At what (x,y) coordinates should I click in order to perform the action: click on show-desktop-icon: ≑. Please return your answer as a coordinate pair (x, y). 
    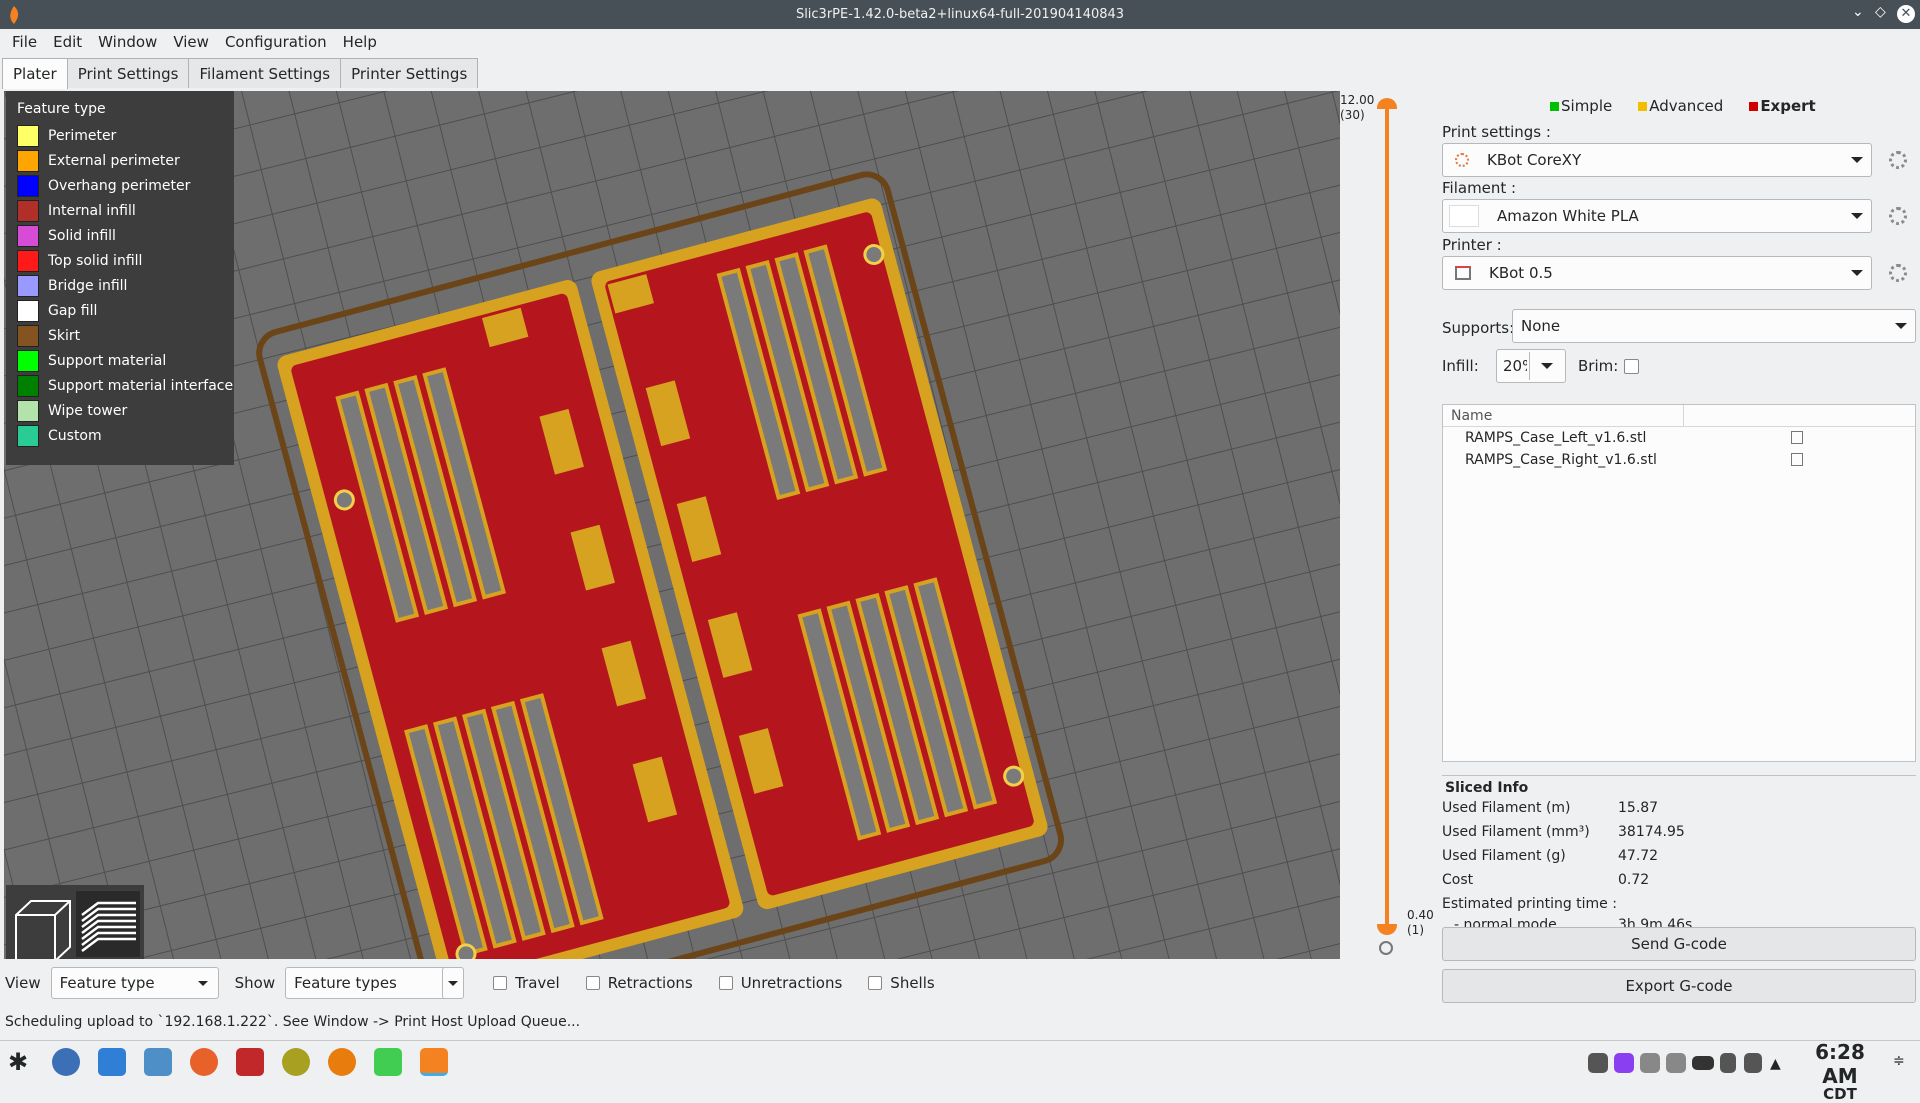
    Looking at the image, I should click on (1903, 1063).